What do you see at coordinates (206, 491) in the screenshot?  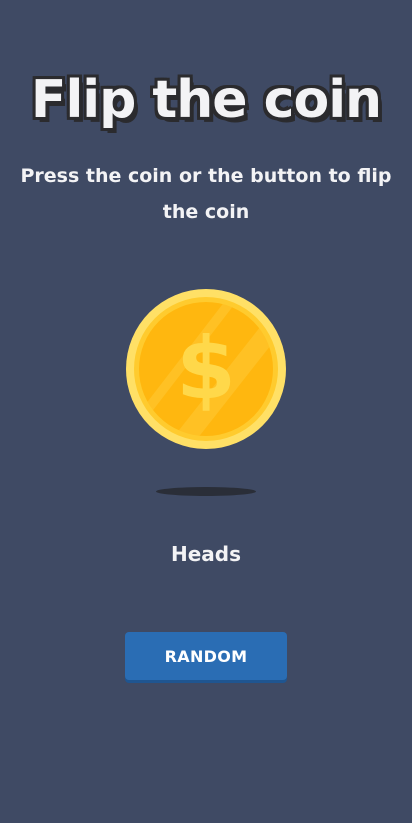 I see `coin-shadow` at bounding box center [206, 491].